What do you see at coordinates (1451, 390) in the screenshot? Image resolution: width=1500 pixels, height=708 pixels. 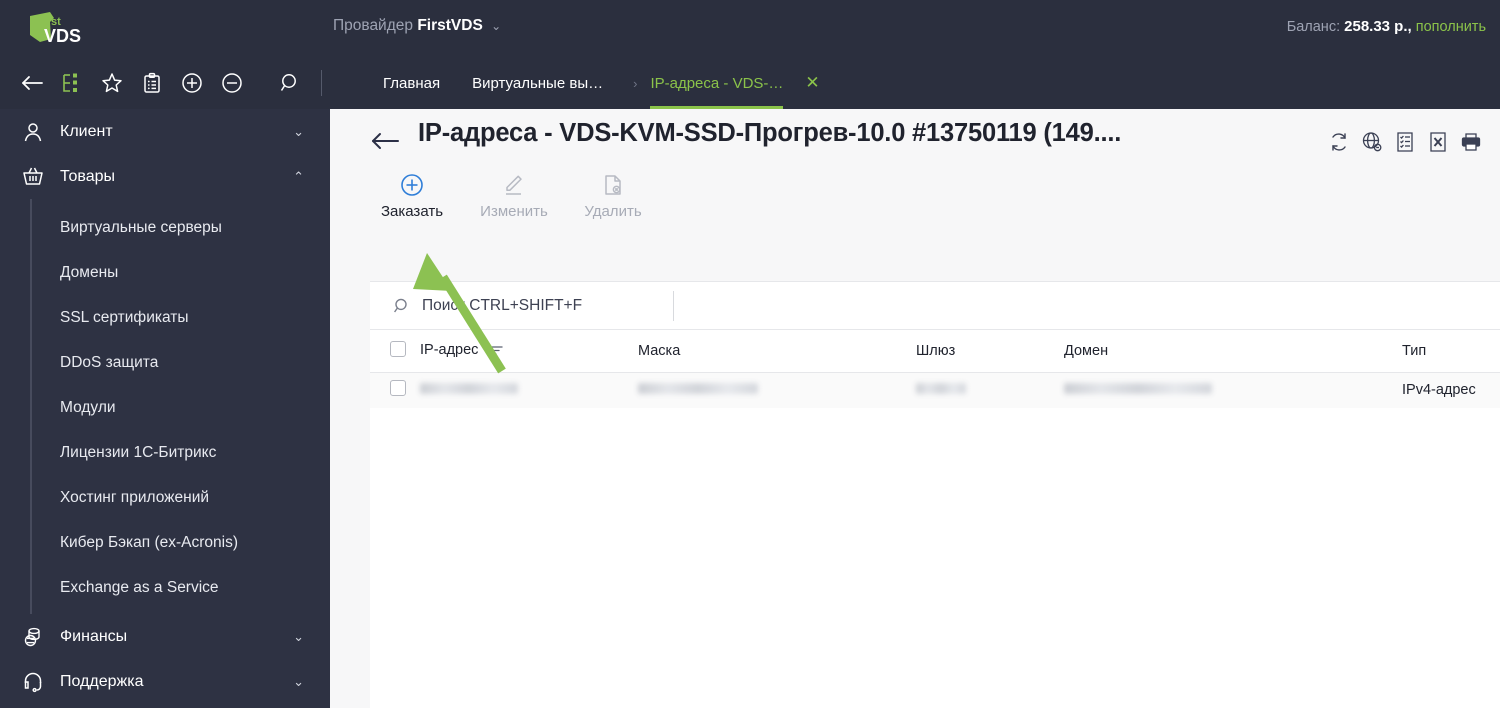 I see `cell-type: IPv4-адрес` at bounding box center [1451, 390].